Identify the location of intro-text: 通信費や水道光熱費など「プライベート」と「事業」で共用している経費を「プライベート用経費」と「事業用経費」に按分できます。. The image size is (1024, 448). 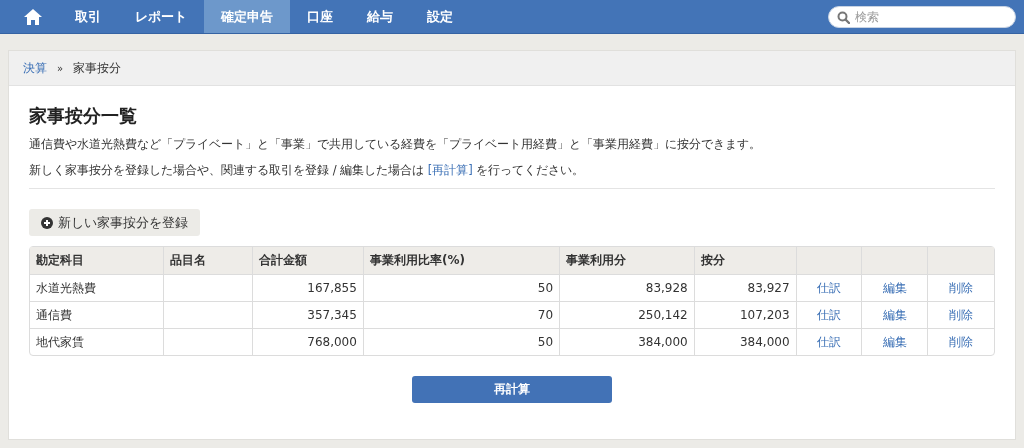
(395, 144).